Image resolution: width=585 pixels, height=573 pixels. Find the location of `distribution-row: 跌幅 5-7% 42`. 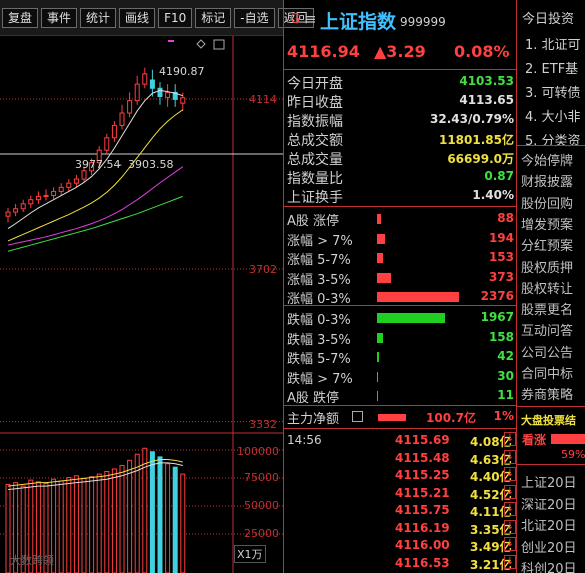

distribution-row: 跌幅 5-7% 42 is located at coordinates (400, 357).